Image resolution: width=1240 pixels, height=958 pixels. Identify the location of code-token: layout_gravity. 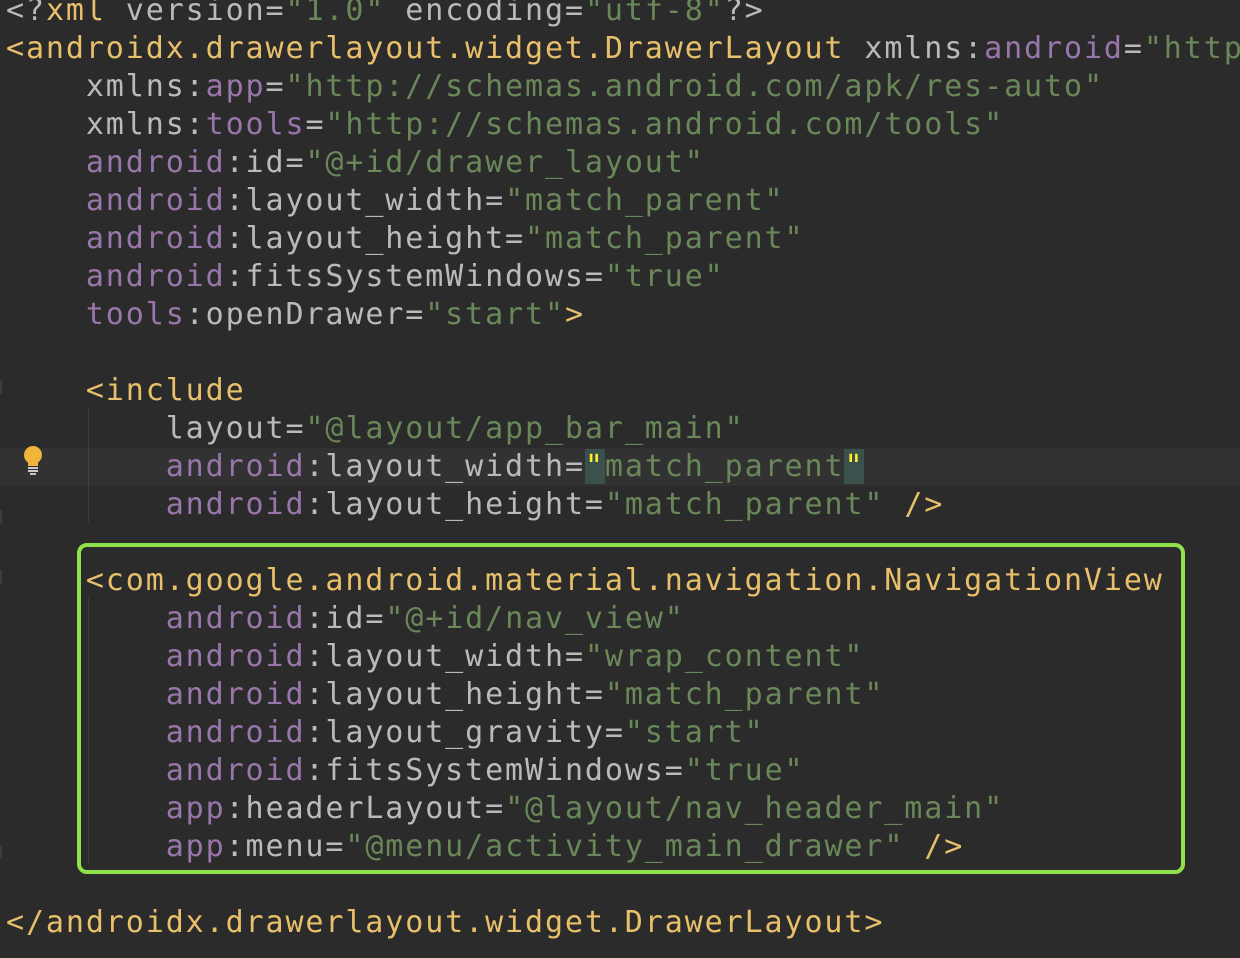
(465, 732).